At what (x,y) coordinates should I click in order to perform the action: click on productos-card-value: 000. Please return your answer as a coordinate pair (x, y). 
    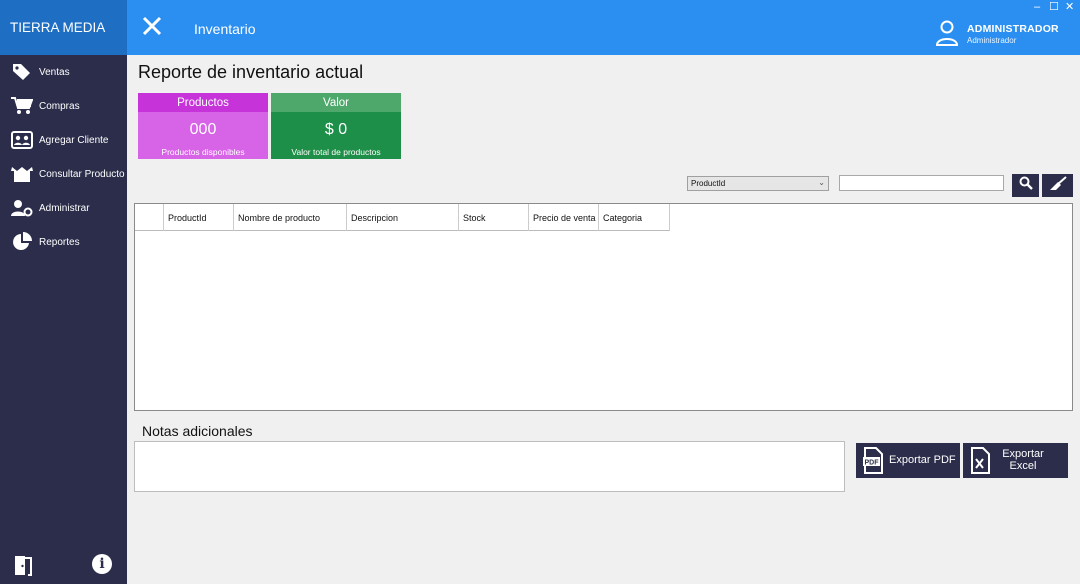
    Looking at the image, I should click on (203, 129).